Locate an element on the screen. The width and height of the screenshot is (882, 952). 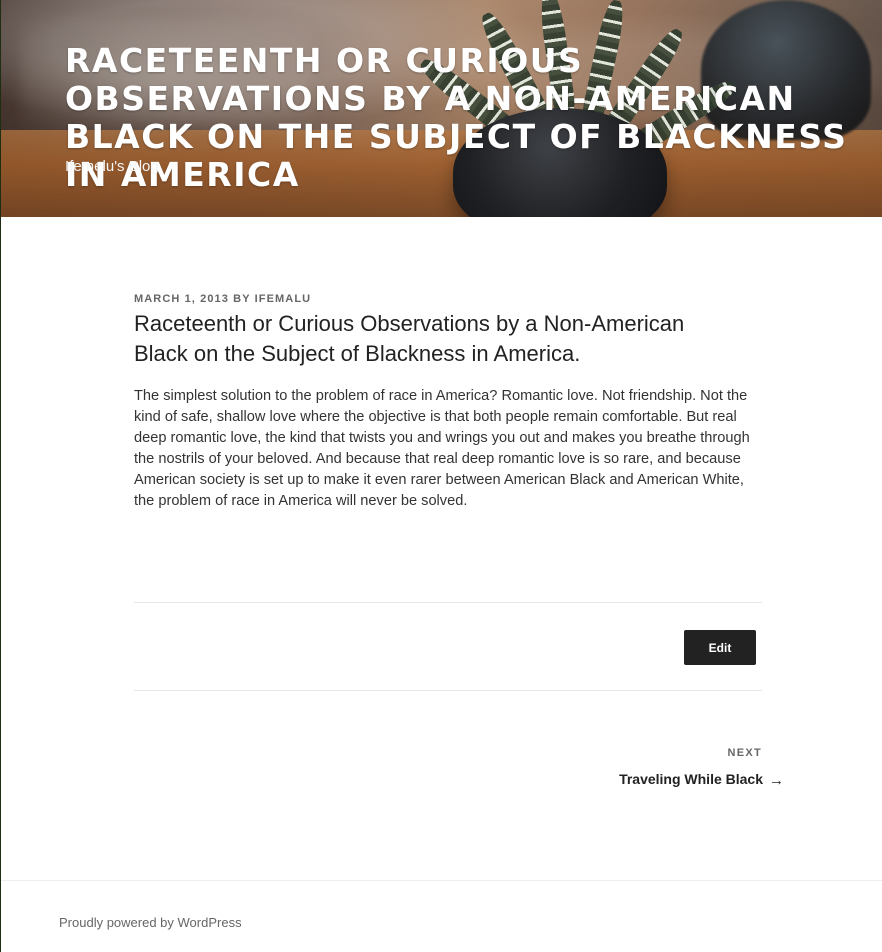
post-top-divider is located at coordinates (448, 602).